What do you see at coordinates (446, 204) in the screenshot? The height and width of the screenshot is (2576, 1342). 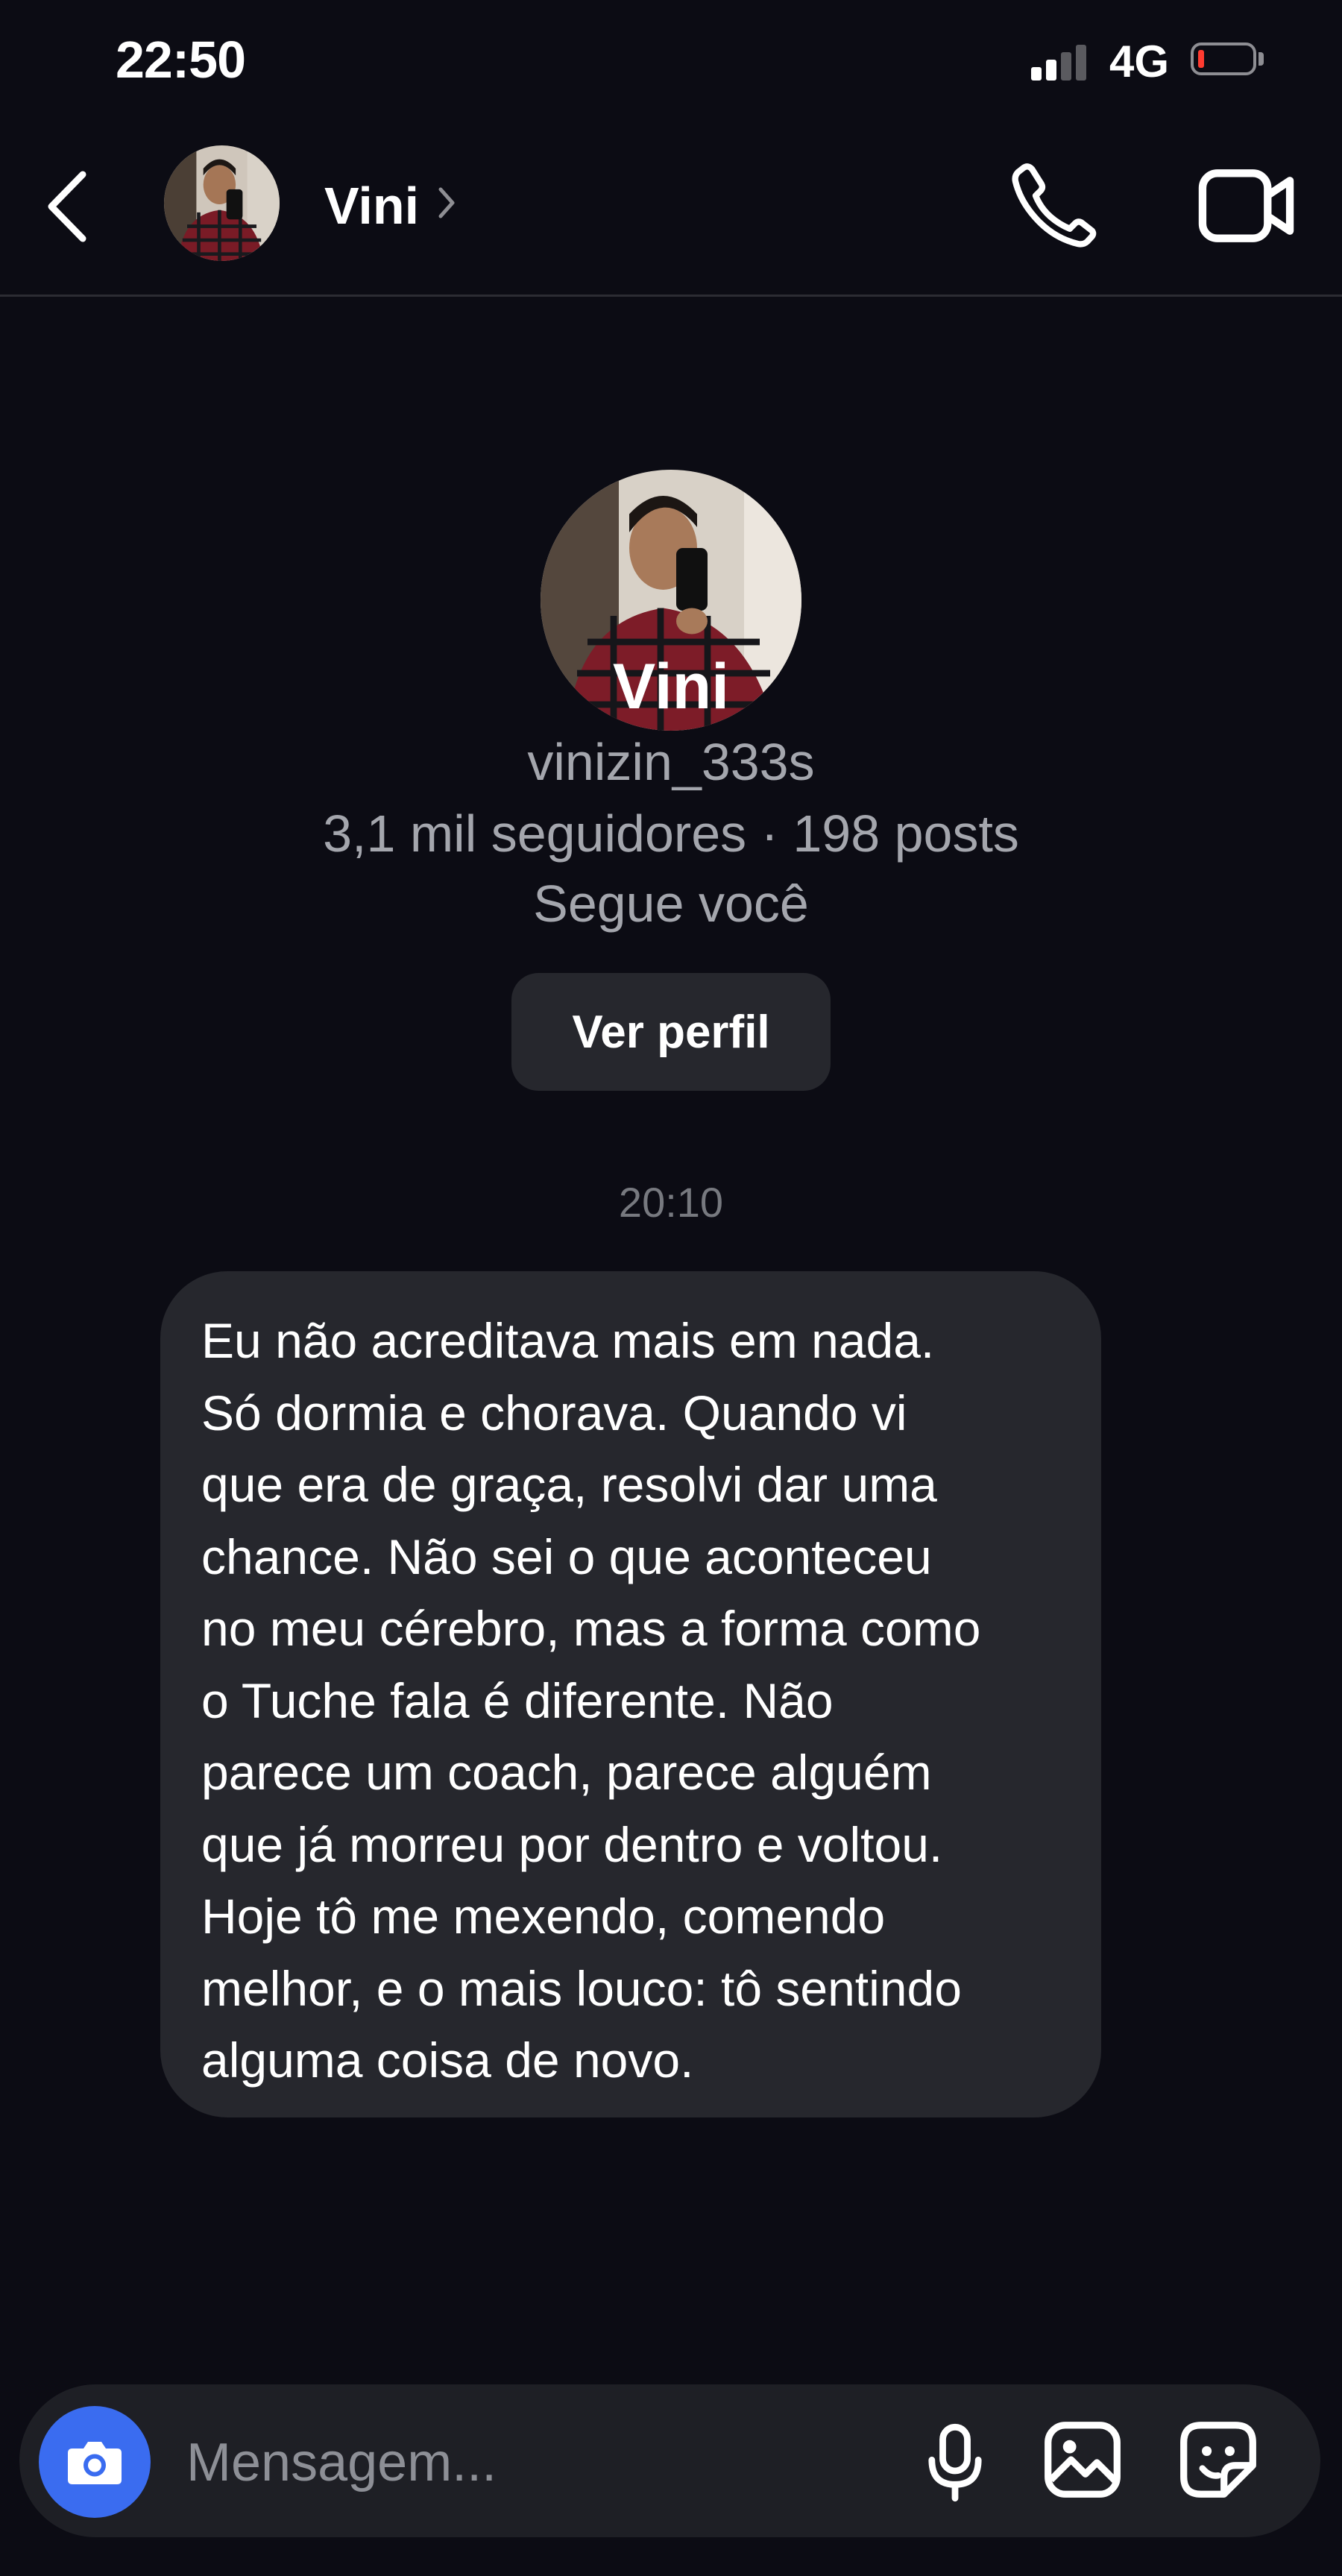 I see `chevron-right-icon` at bounding box center [446, 204].